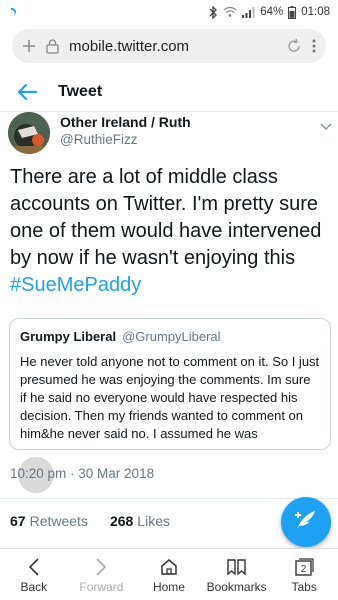  I want to click on nav-bookmarks-label: Bookmarks, so click(236, 586).